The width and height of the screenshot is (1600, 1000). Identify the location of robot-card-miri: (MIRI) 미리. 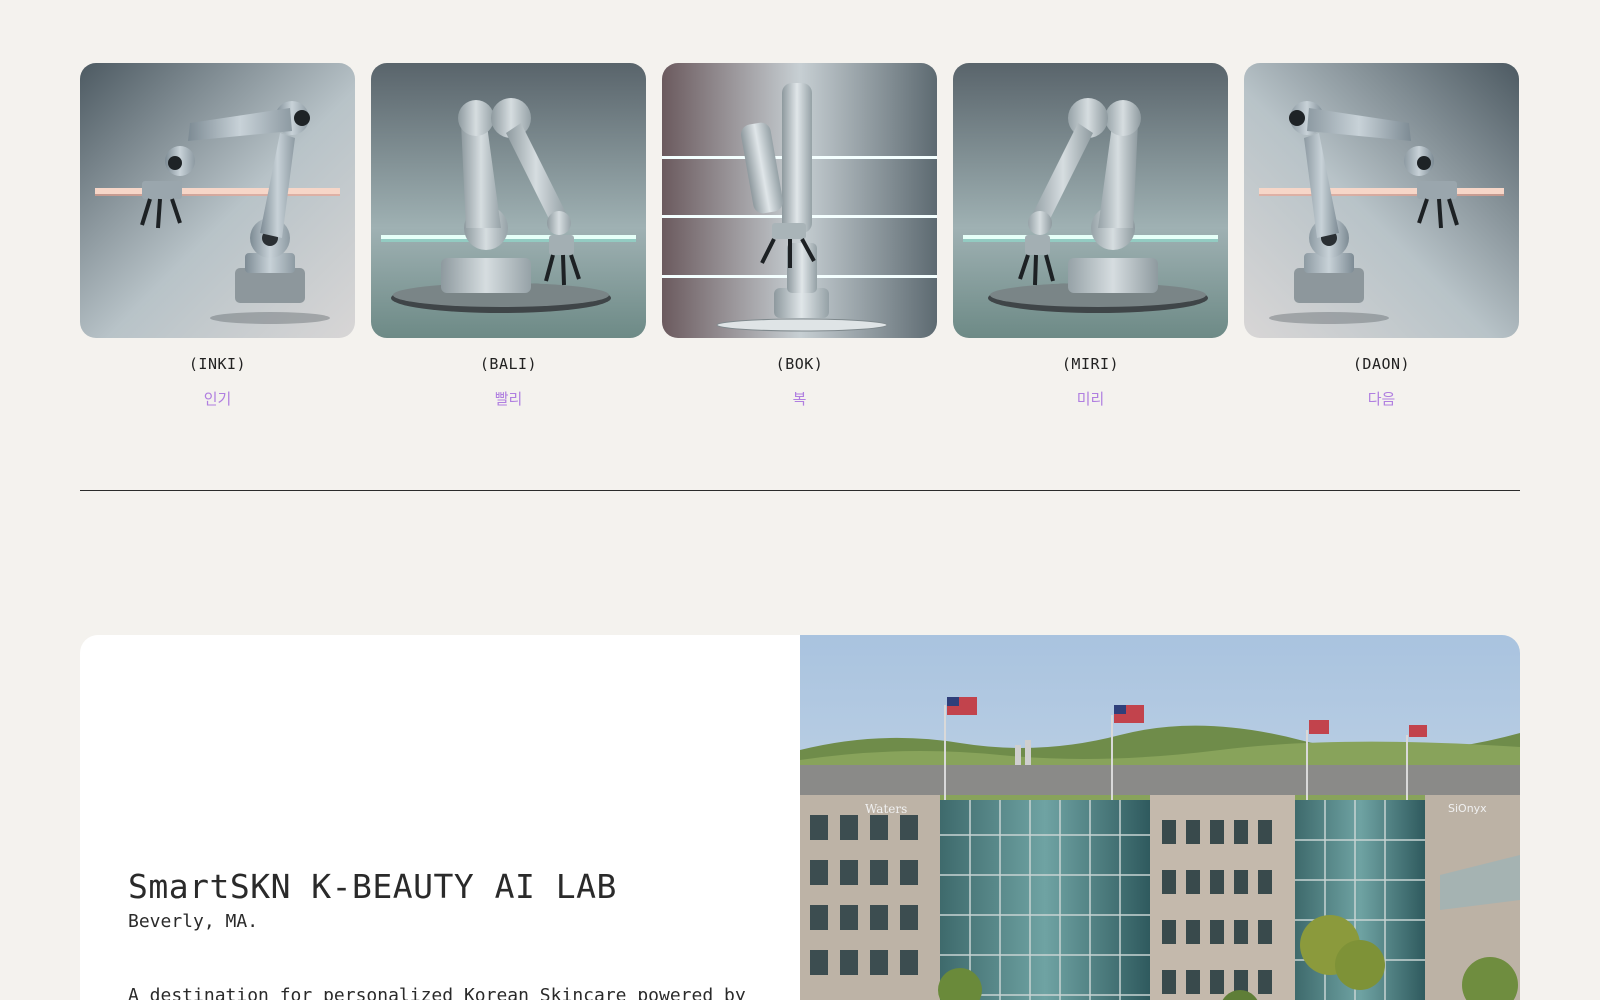
(1090, 236).